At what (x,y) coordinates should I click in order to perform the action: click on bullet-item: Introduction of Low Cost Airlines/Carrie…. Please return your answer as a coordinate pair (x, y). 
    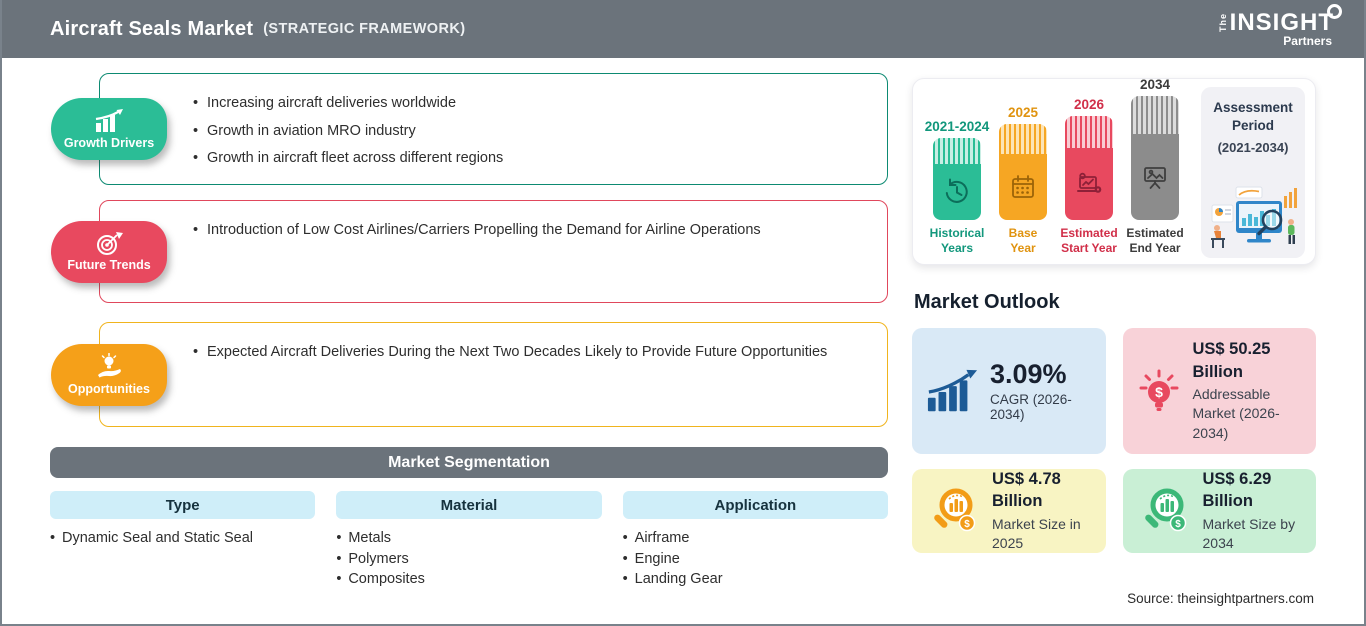
    Looking at the image, I should click on (530, 231).